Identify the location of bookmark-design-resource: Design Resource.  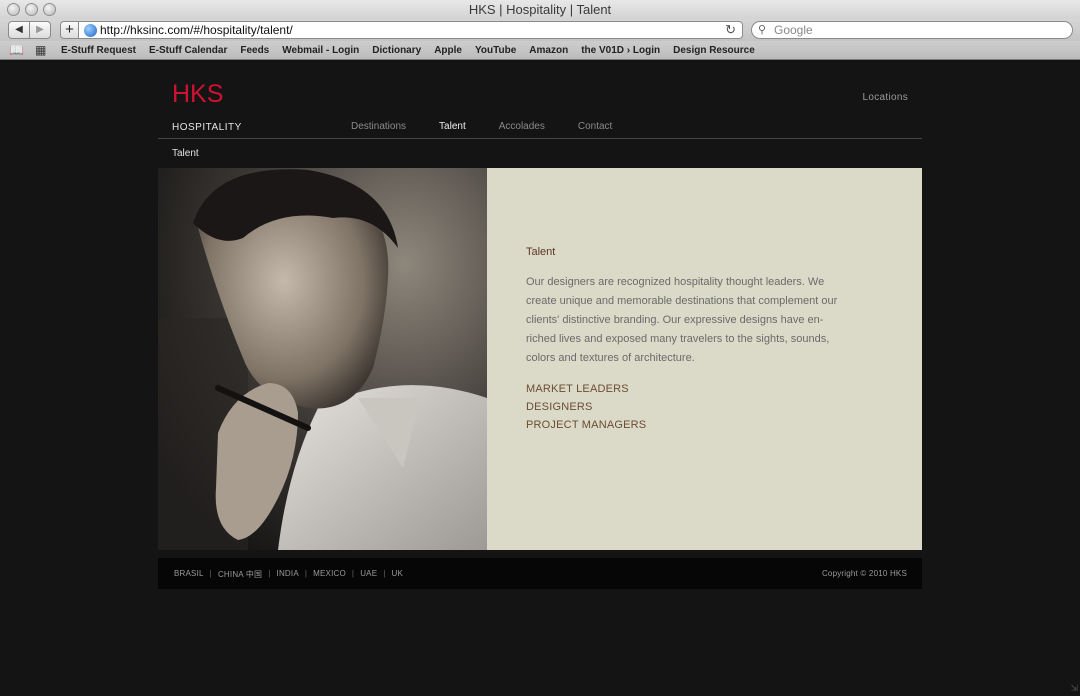
(714, 50).